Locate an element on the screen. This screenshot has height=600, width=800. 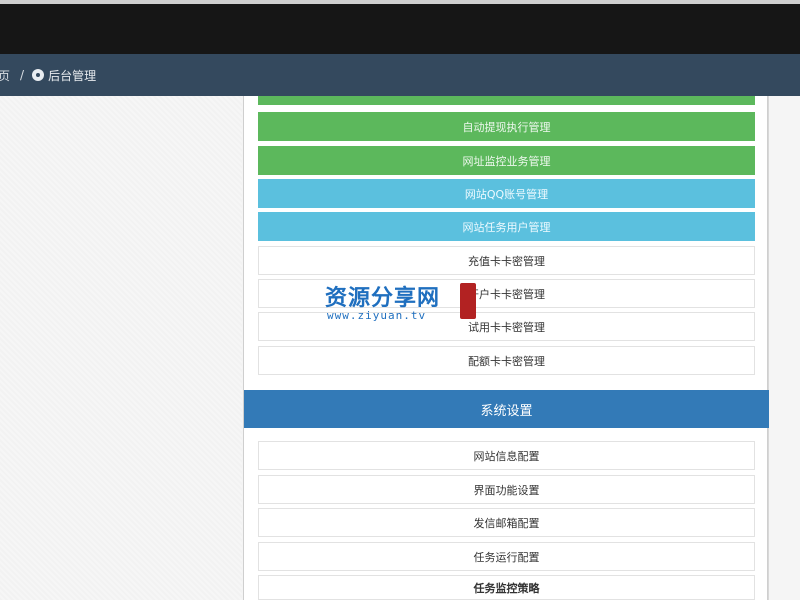
menu-item-trial-cards: 试用卡卡密管理 is located at coordinates (506, 326).